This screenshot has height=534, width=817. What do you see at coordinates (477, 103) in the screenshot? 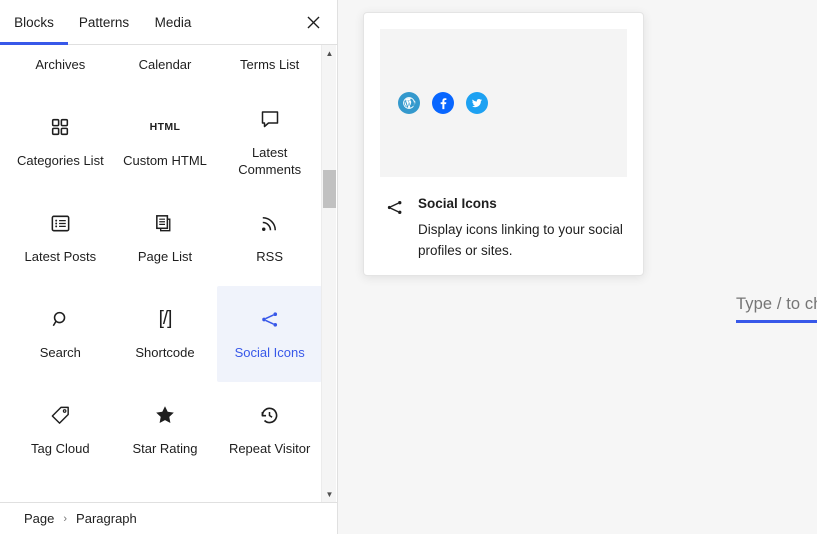
I see `twitter-icon` at bounding box center [477, 103].